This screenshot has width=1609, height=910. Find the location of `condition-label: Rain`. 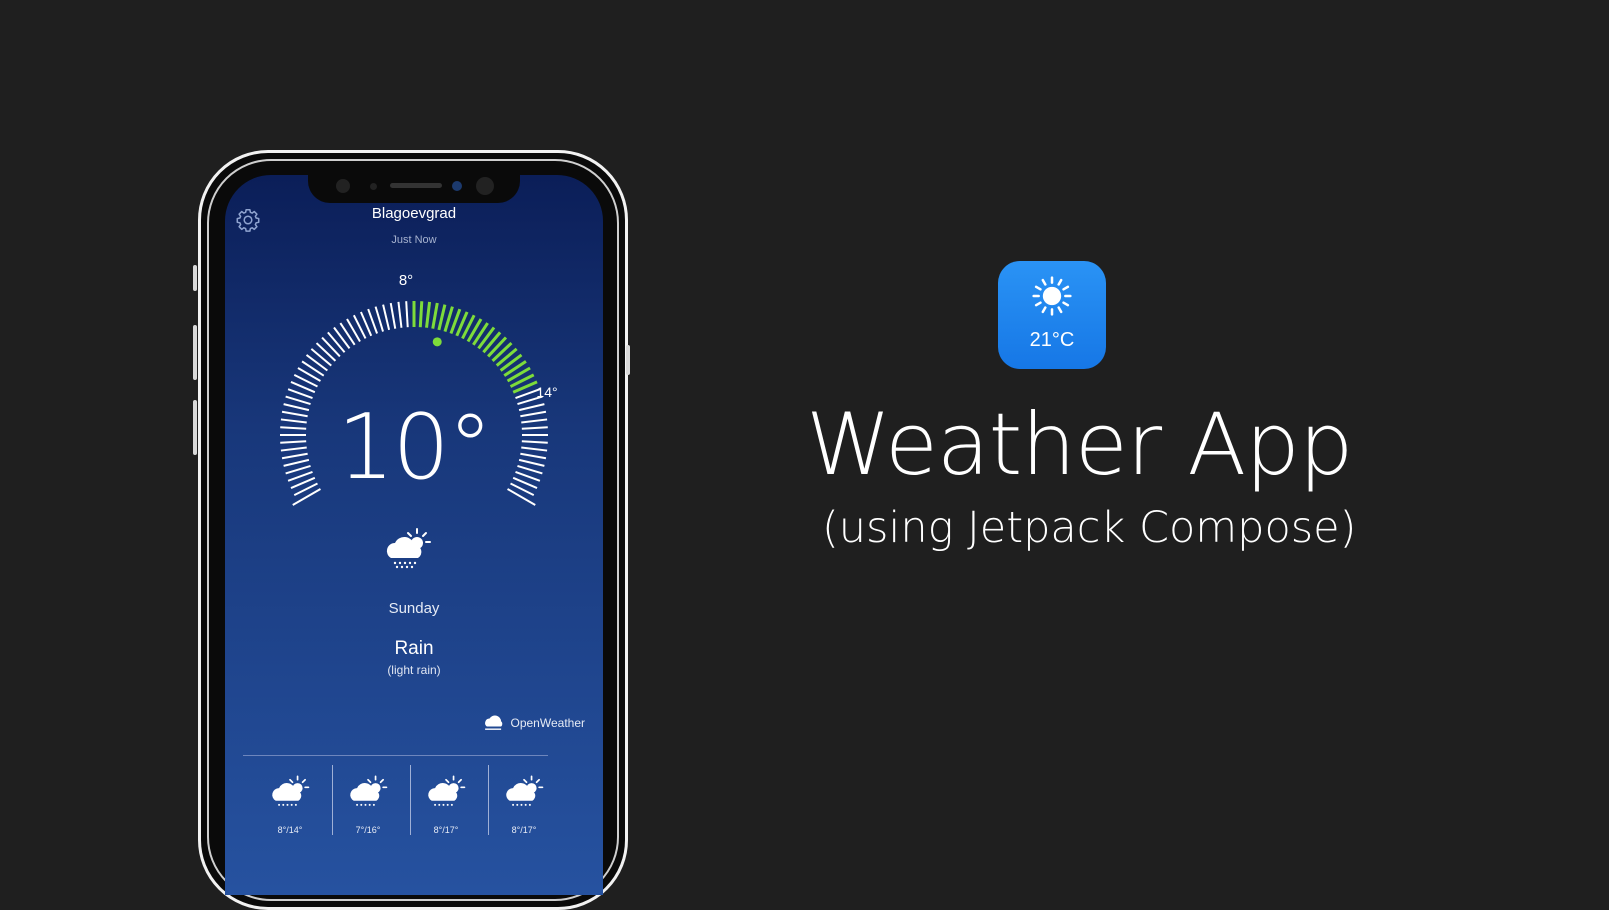

condition-label: Rain is located at coordinates (414, 648).